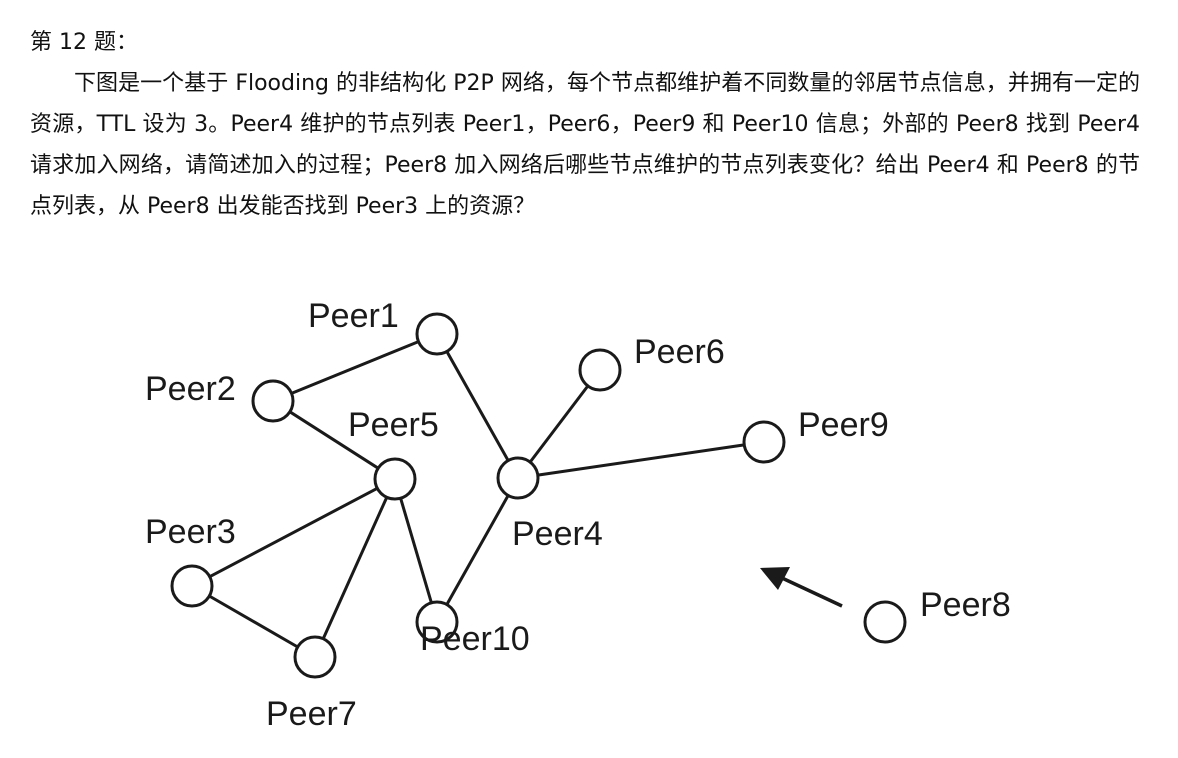  I want to click on join-arrow, so click(801, 587).